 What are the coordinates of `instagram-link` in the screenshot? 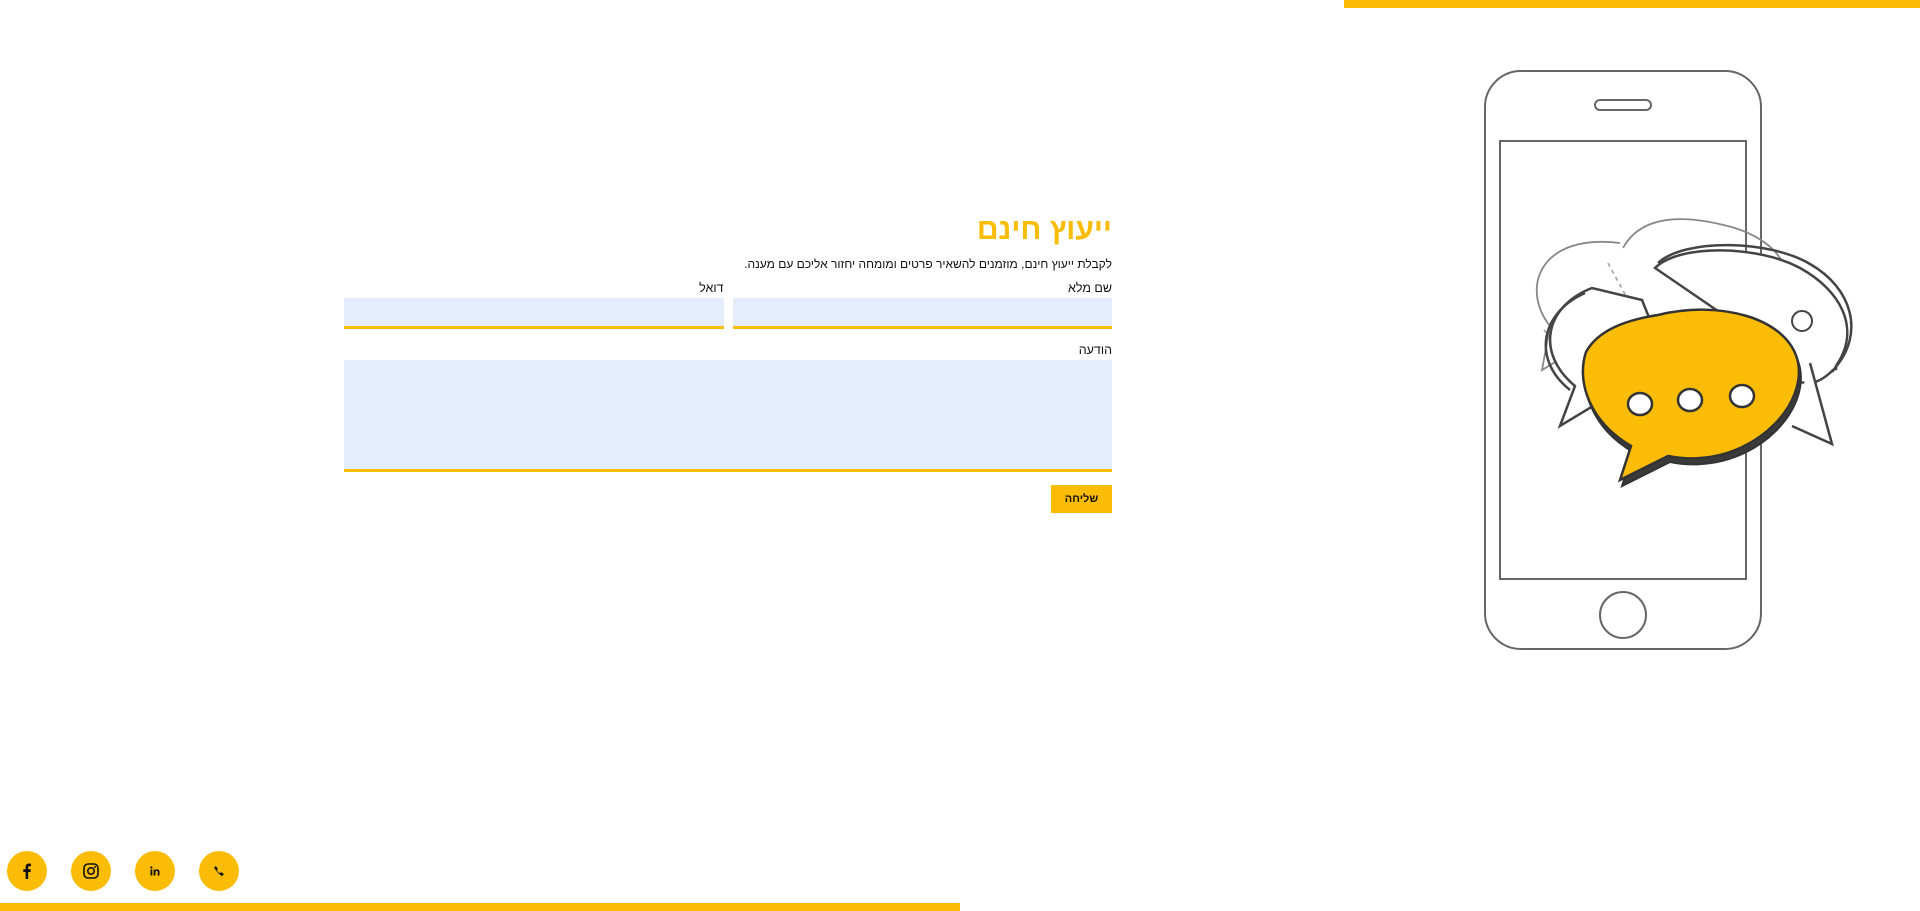 It's located at (91, 871).